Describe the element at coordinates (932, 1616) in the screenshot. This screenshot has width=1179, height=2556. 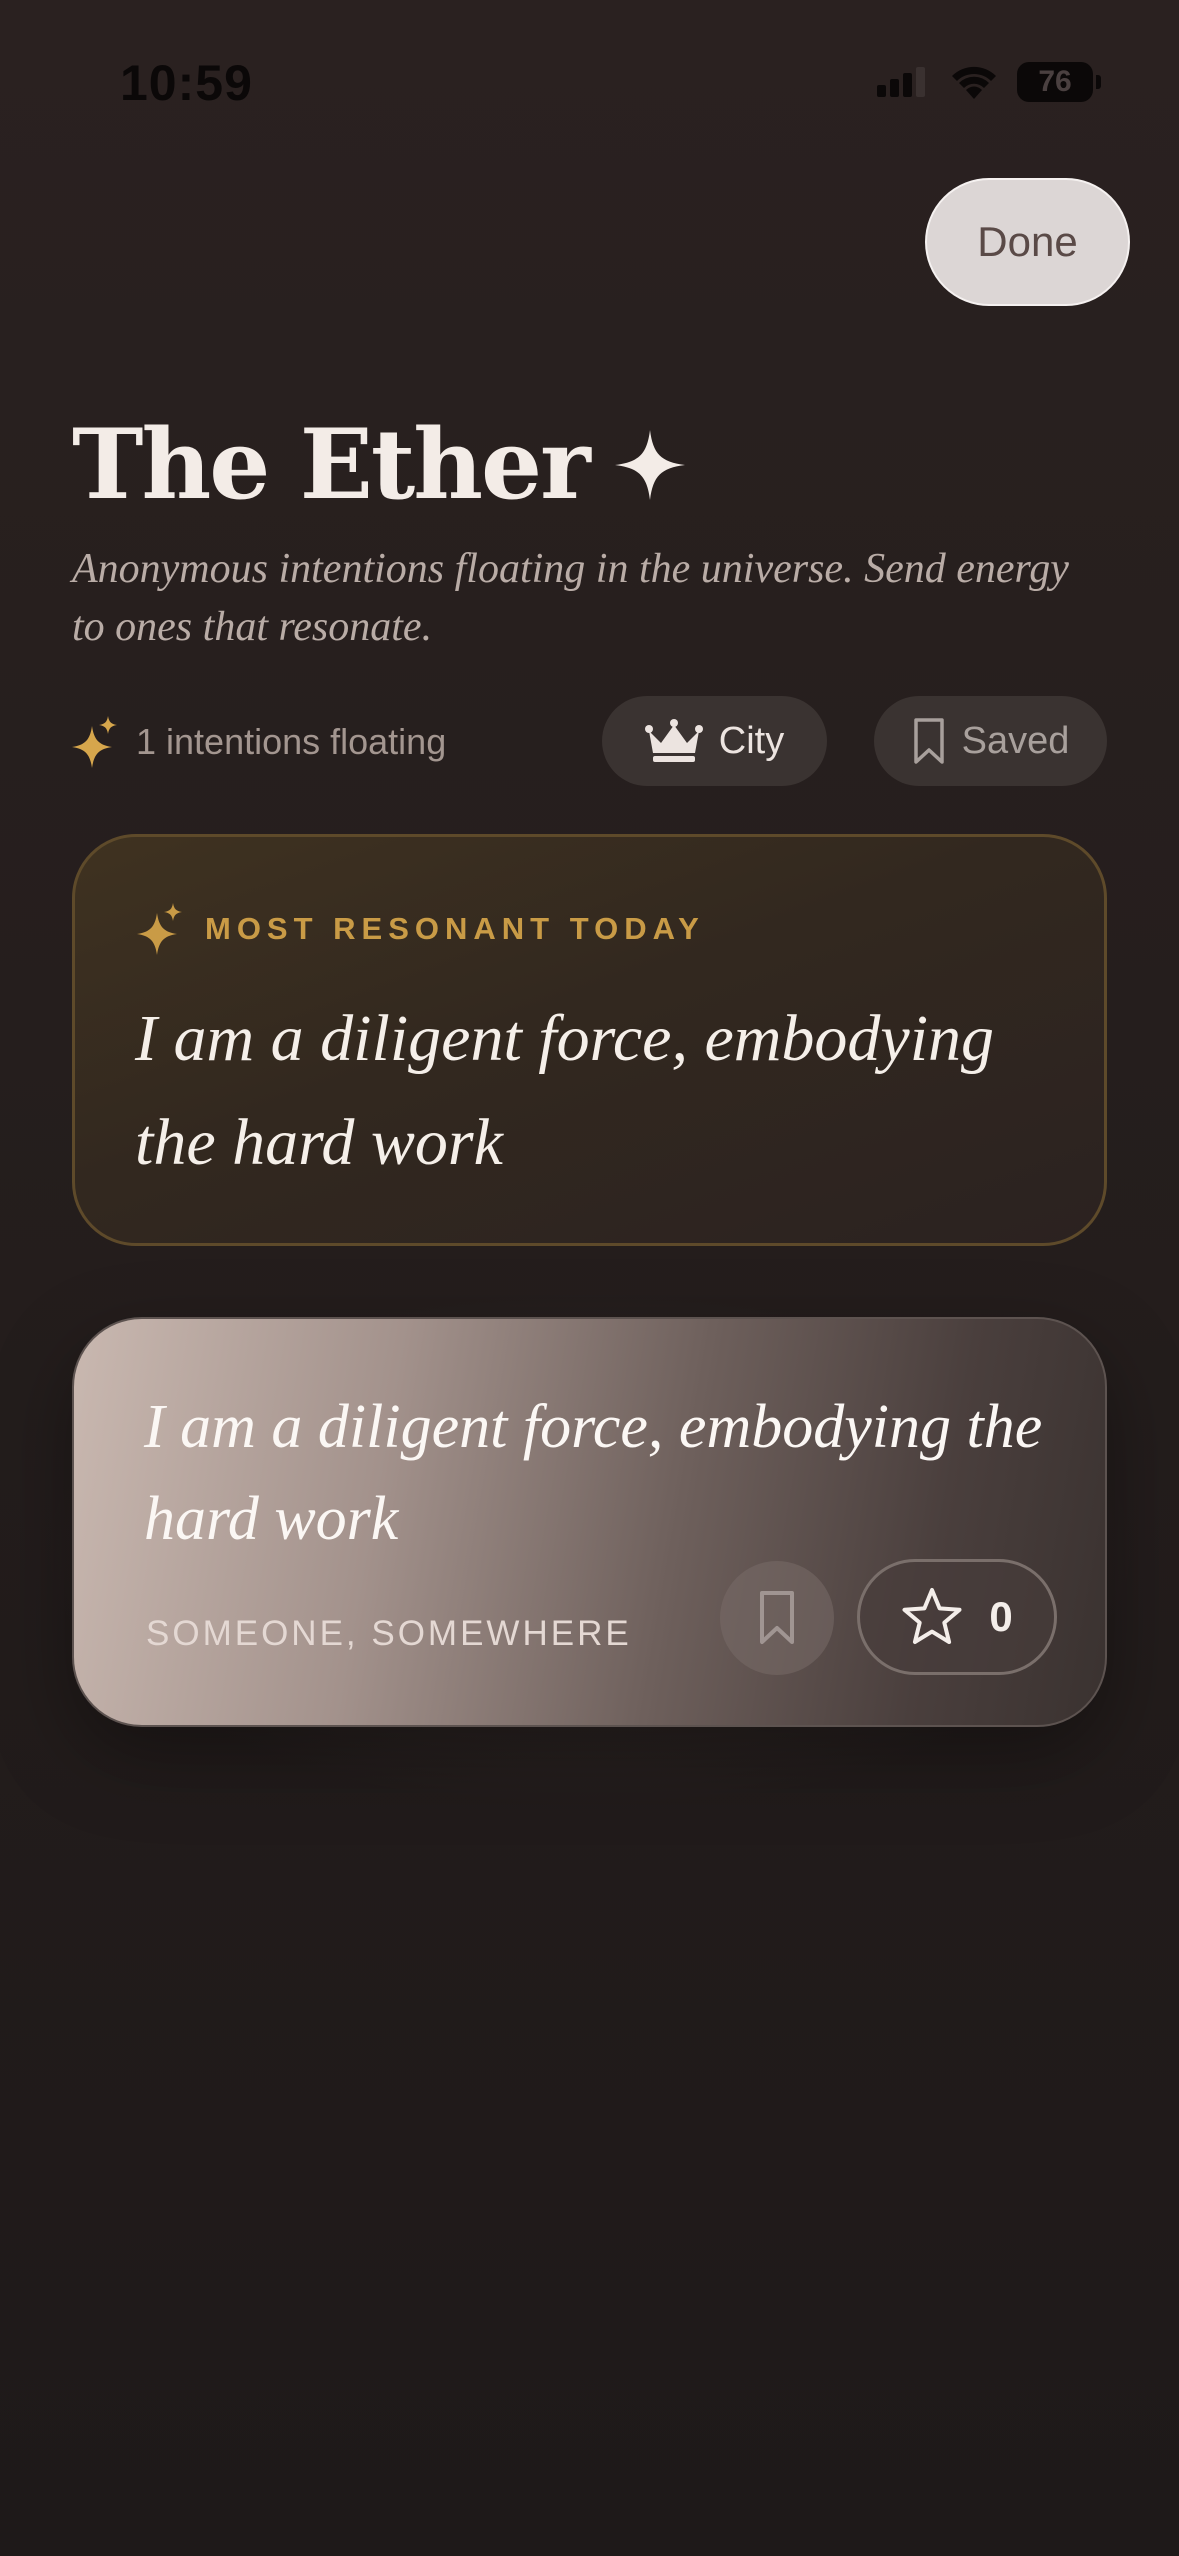
I see `star-icon` at that location.